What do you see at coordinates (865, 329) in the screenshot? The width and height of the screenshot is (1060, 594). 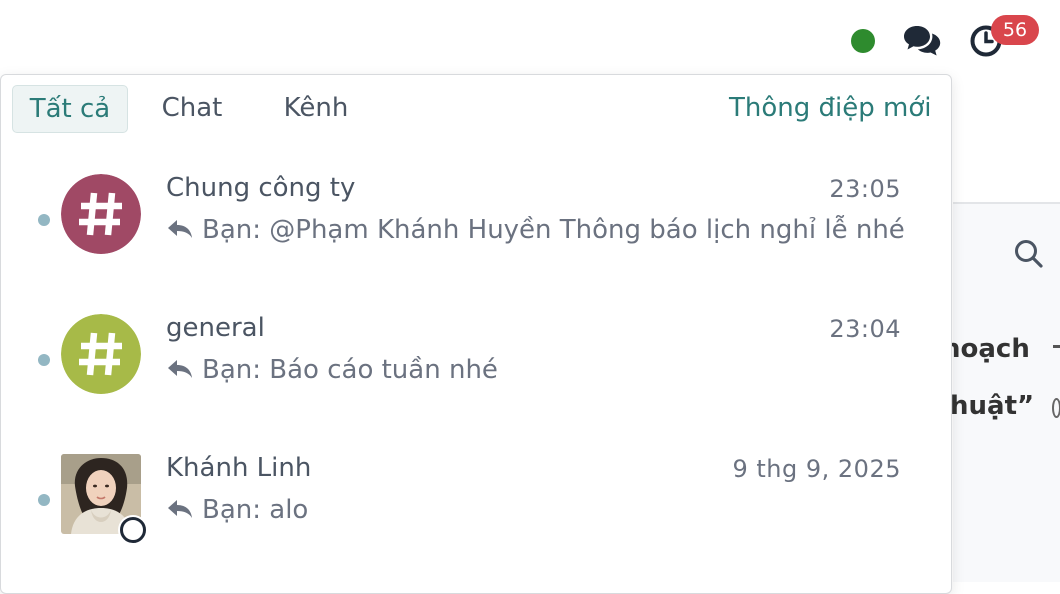 I see `thread-time: 23:04` at bounding box center [865, 329].